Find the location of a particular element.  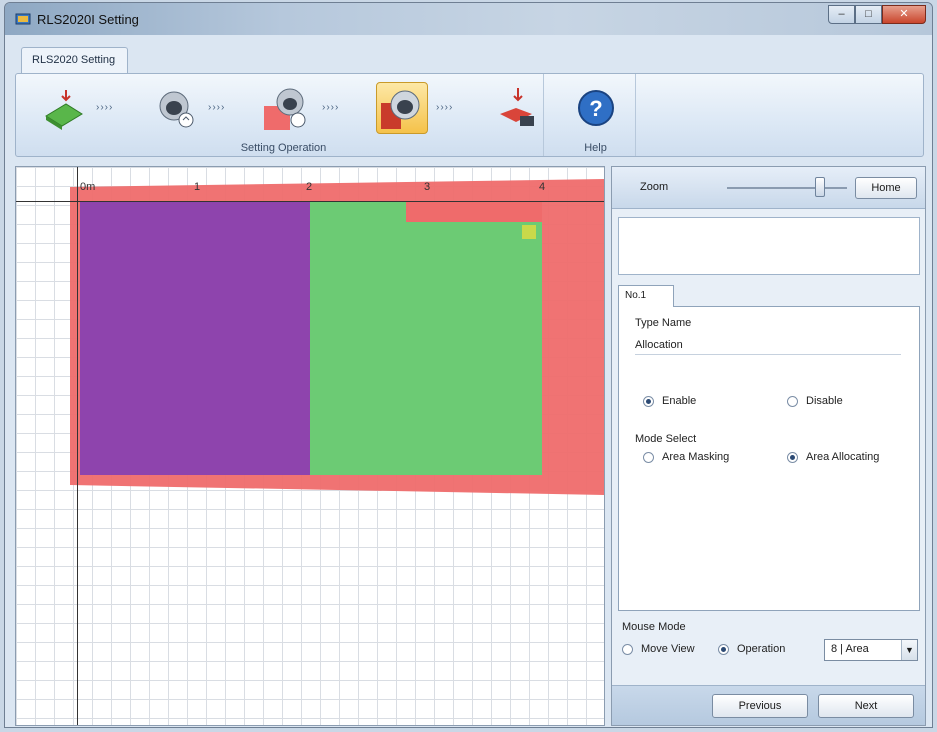

enable-label: Enable is located at coordinates (679, 401).